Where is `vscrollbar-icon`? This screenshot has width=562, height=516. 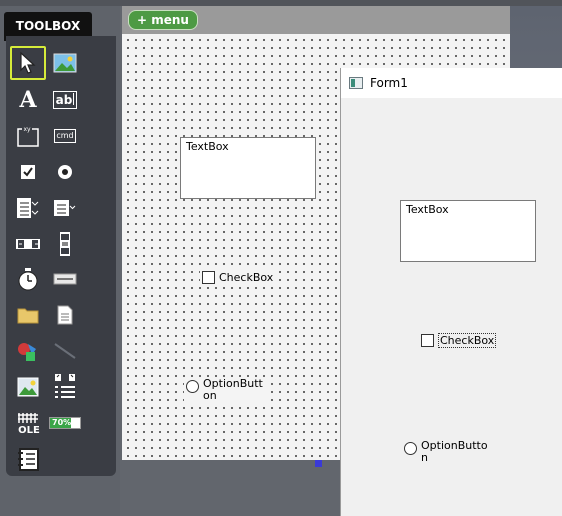
vscrollbar-icon is located at coordinates (65, 244).